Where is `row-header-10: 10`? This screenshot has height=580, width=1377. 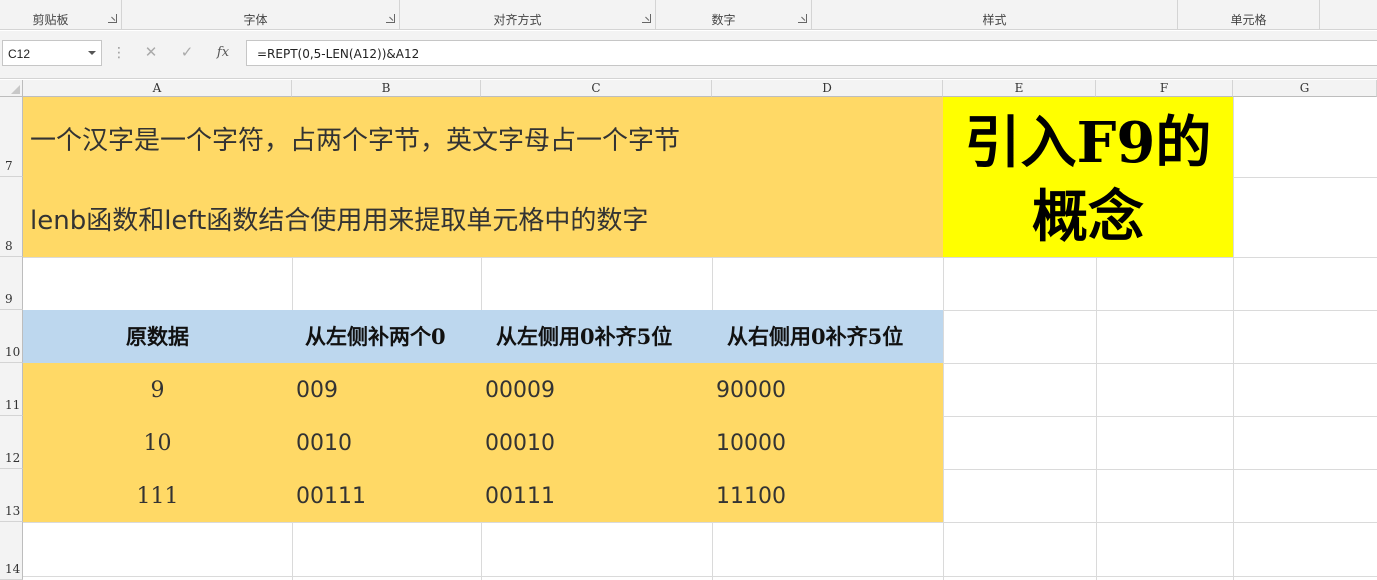 row-header-10: 10 is located at coordinates (11, 336).